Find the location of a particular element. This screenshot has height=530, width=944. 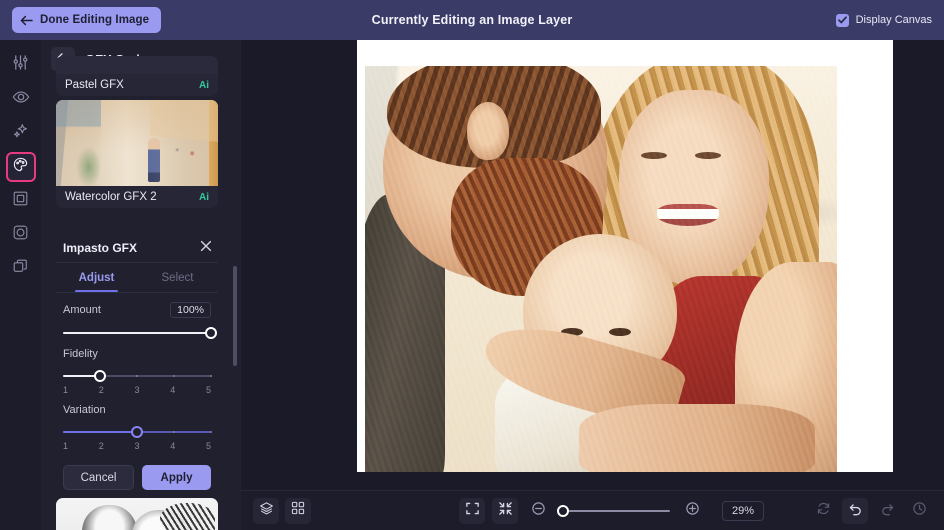

zoom-out-icon is located at coordinates (538, 511).